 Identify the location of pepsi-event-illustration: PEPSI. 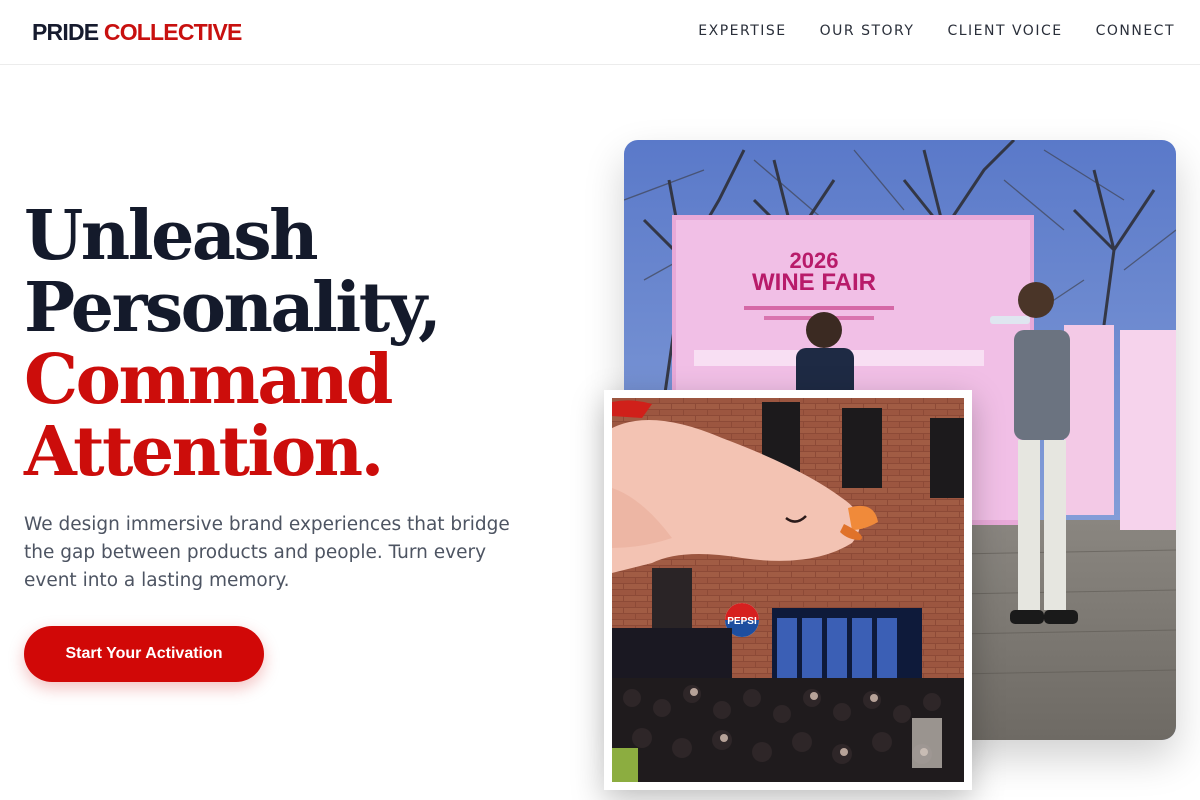
(788, 590).